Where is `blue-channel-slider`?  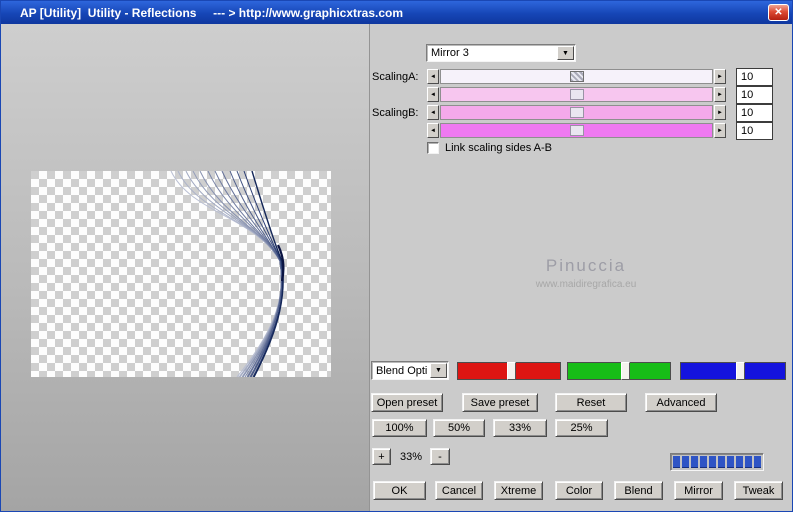 blue-channel-slider is located at coordinates (733, 371).